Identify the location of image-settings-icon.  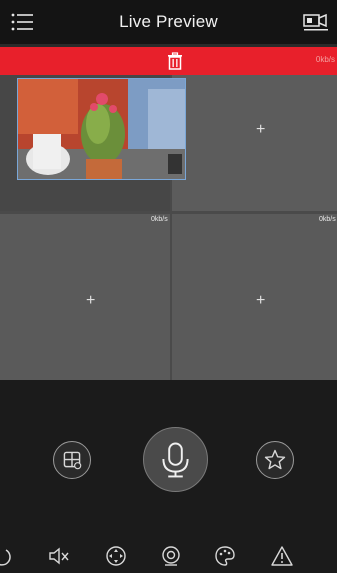
(225, 556).